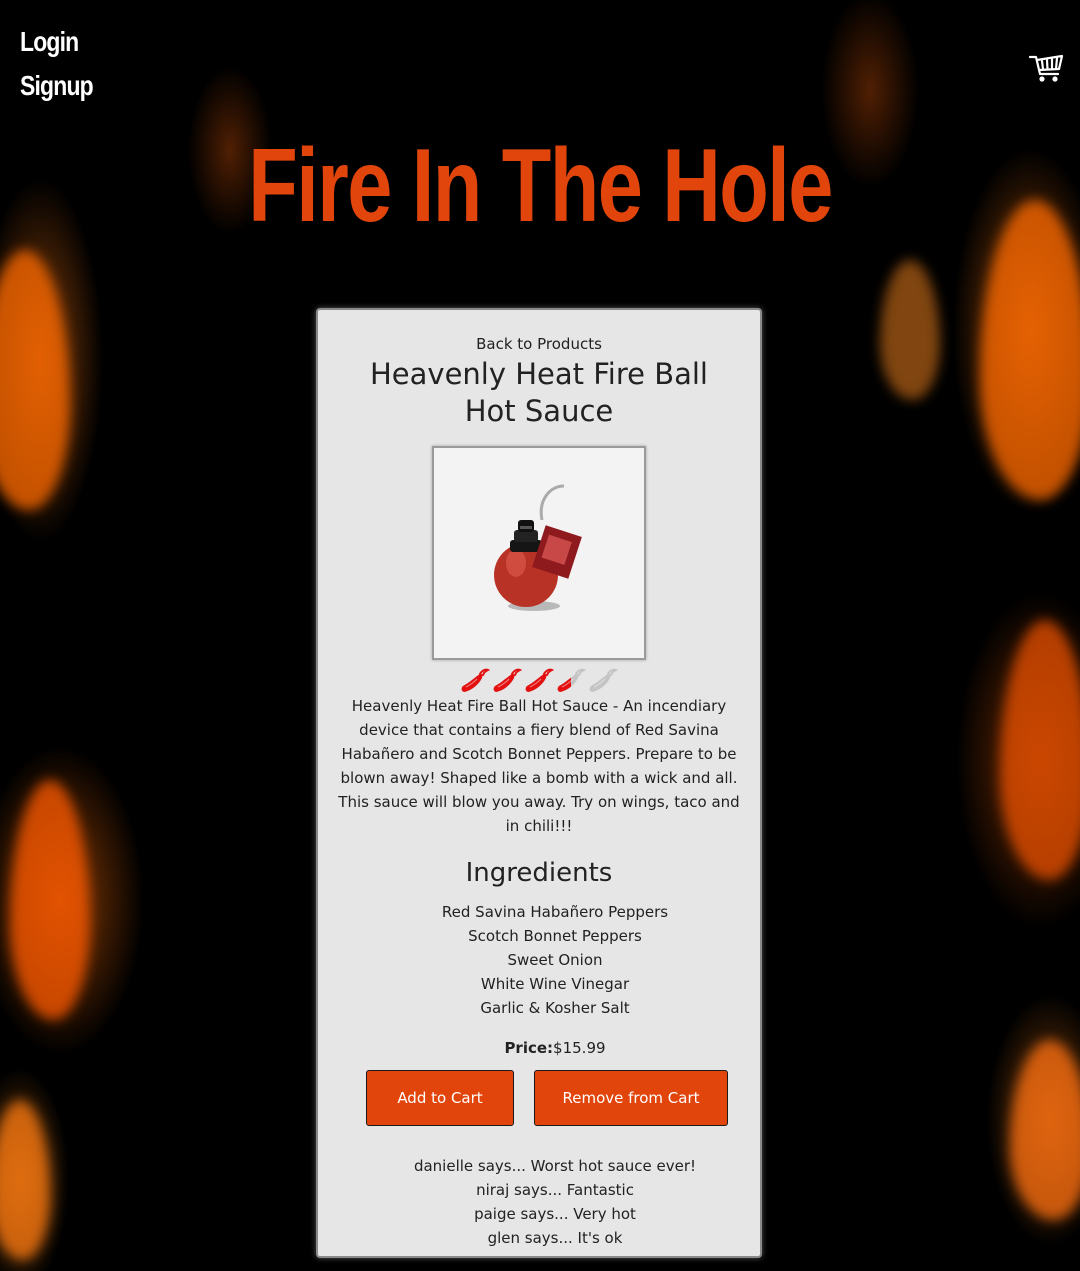 The height and width of the screenshot is (1271, 1080). Describe the element at coordinates (579, 1048) in the screenshot. I see `price-value: $15.99` at that location.